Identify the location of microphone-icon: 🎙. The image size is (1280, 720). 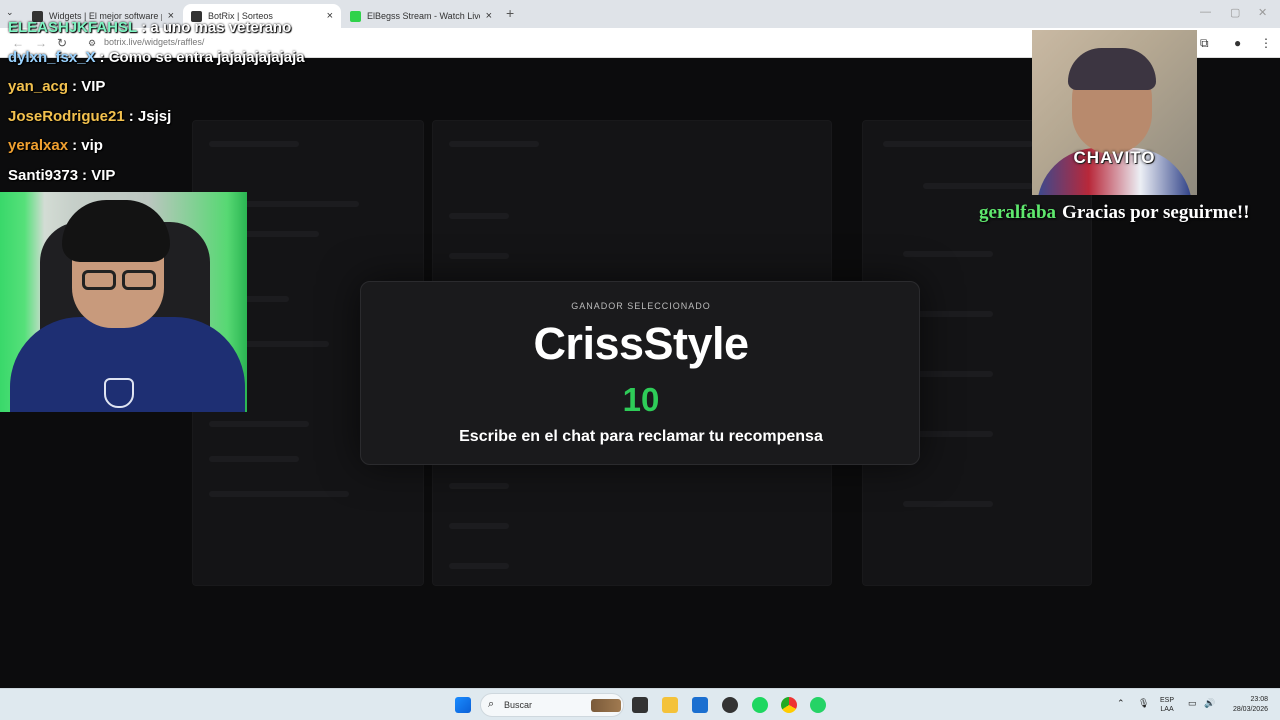
(1143, 703).